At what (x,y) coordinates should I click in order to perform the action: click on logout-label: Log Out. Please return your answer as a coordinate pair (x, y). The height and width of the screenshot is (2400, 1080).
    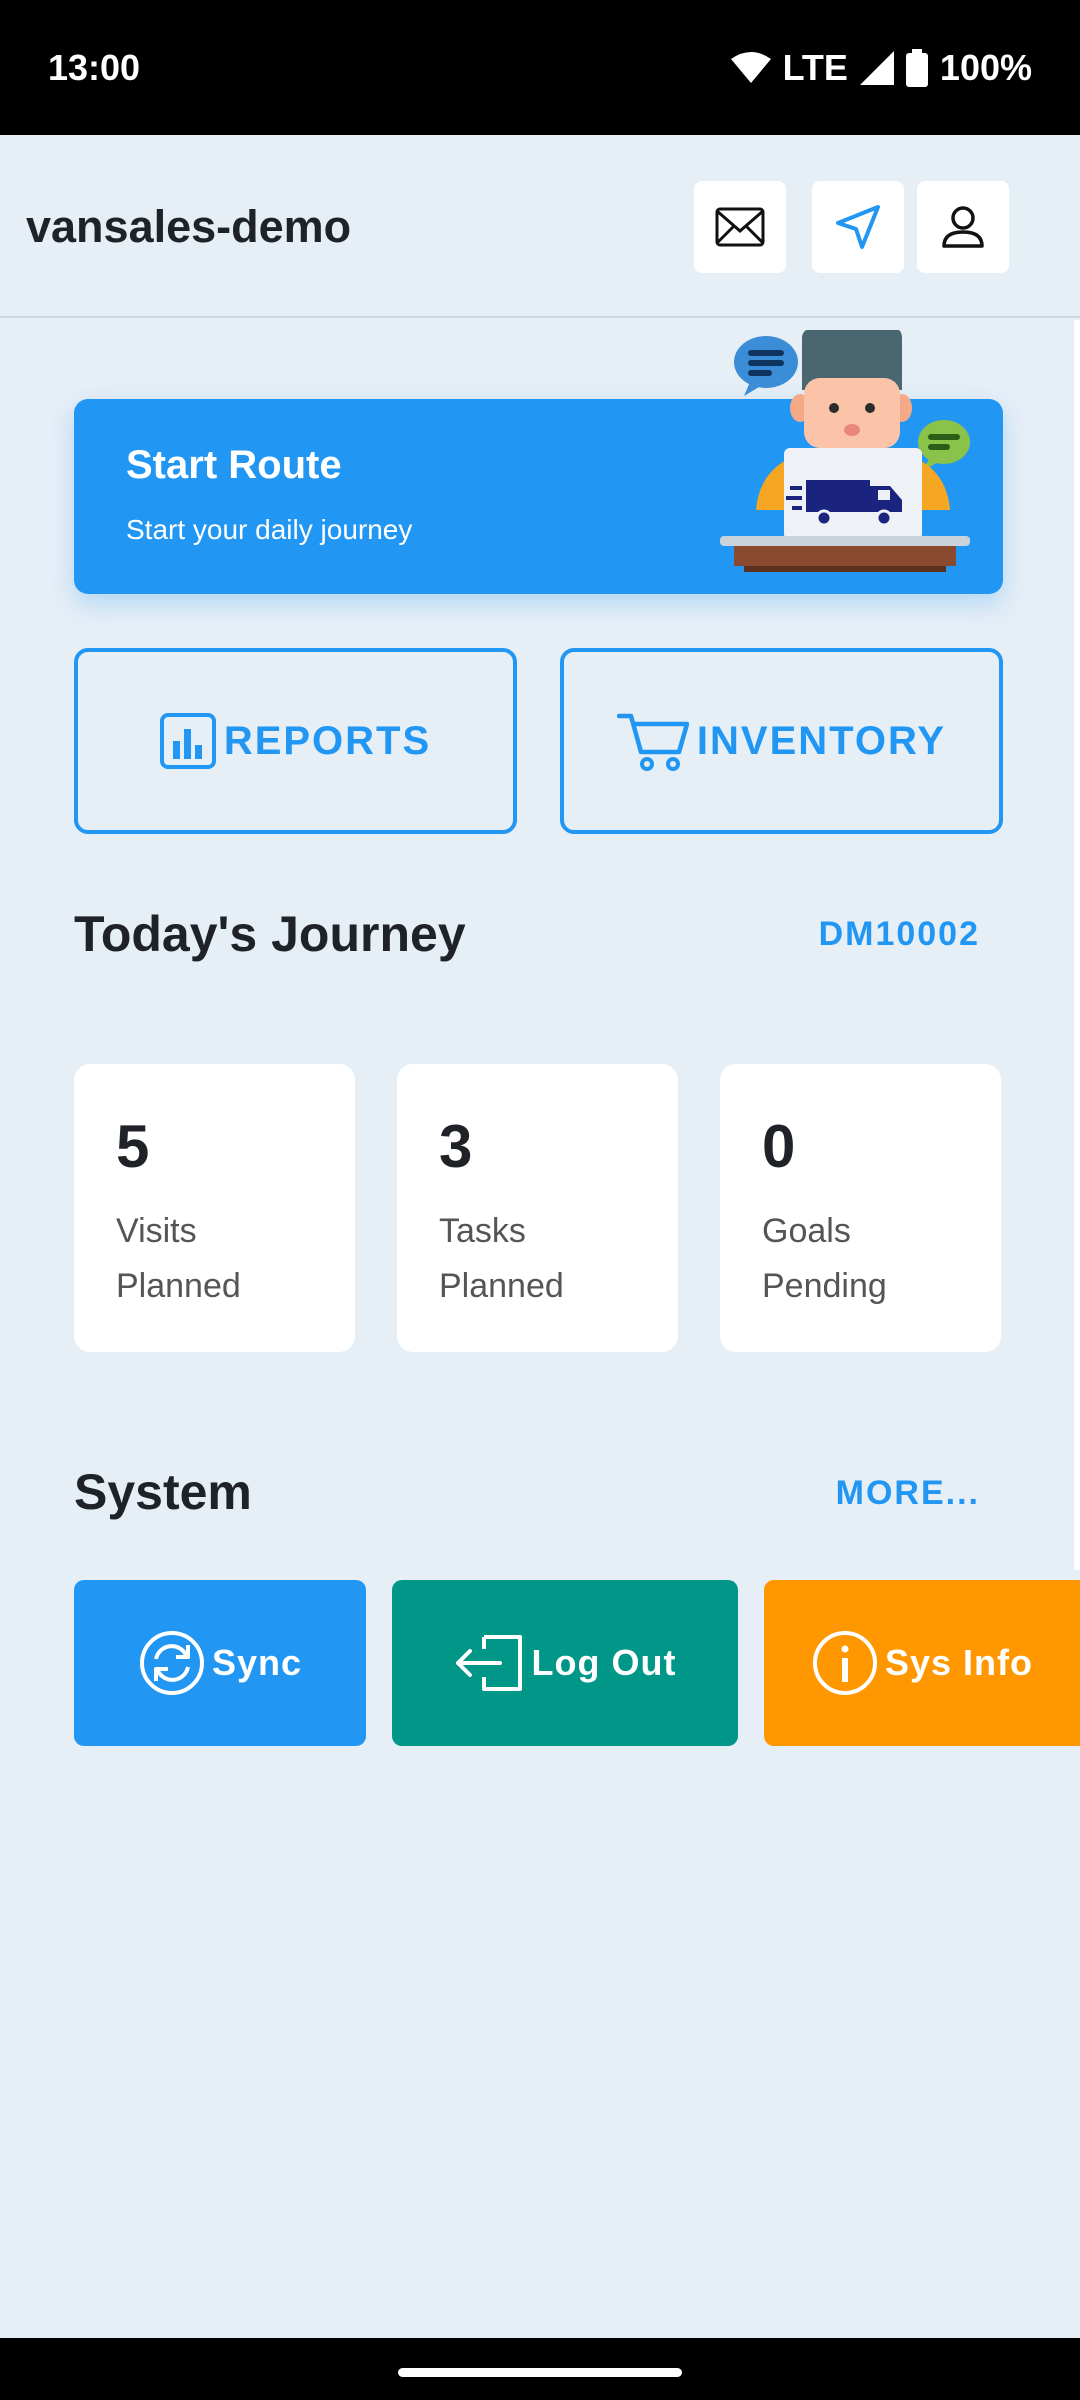
    Looking at the image, I should click on (604, 1662).